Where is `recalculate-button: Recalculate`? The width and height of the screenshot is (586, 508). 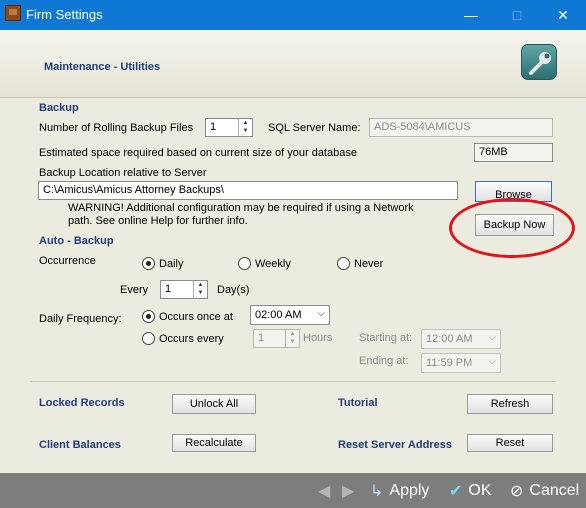
recalculate-button: Recalculate is located at coordinates (214, 443).